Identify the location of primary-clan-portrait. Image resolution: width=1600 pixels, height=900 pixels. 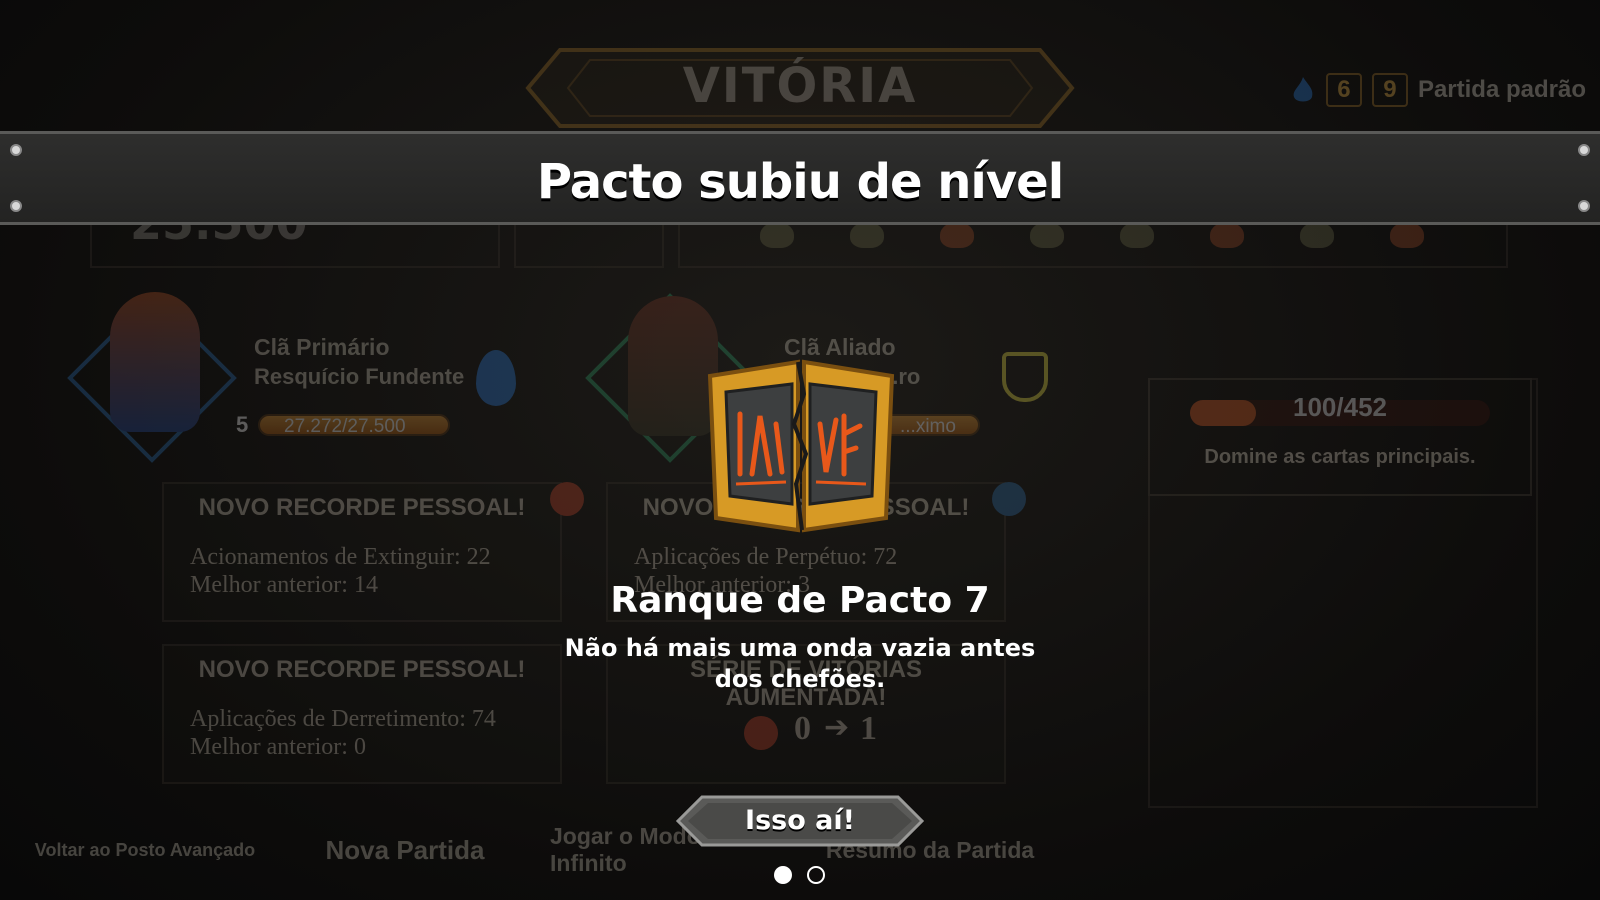
(155, 362).